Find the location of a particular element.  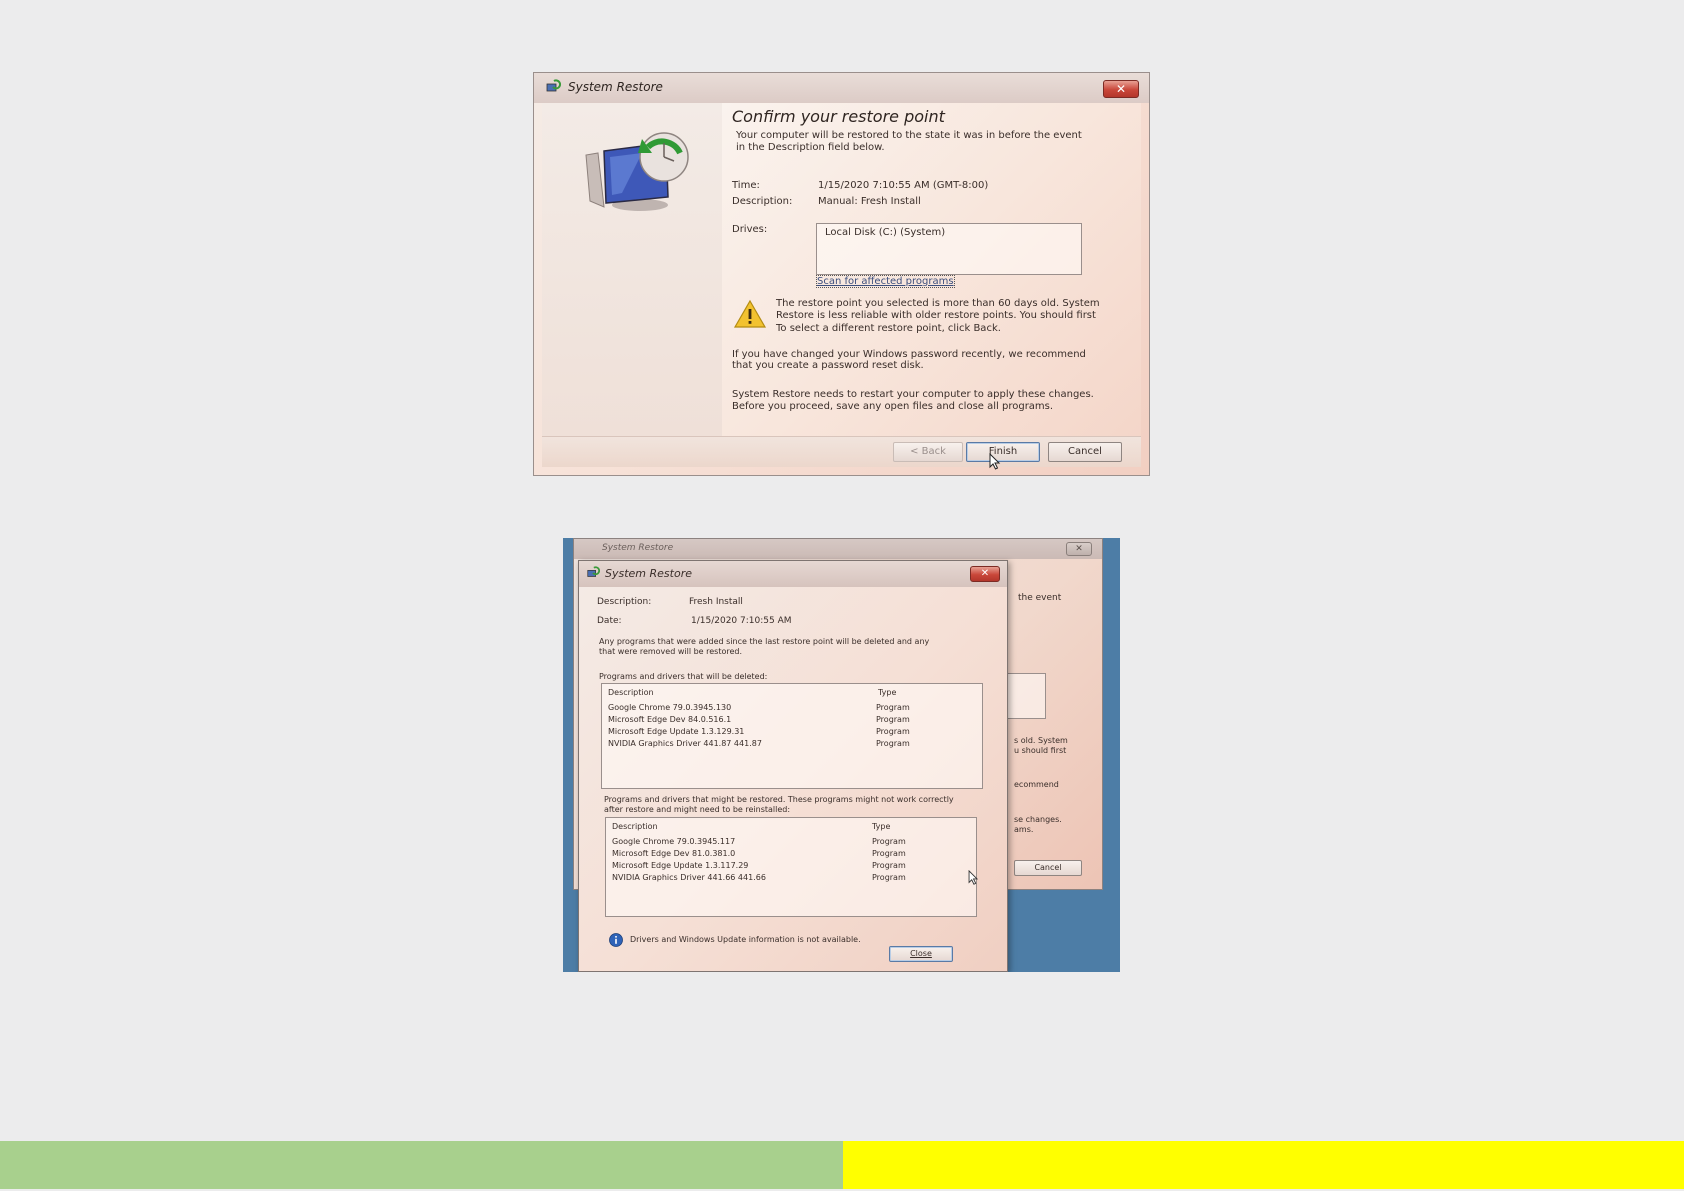

time-value: 1/15/2020 7:10:55 AM (GMT-8:00) is located at coordinates (903, 185).